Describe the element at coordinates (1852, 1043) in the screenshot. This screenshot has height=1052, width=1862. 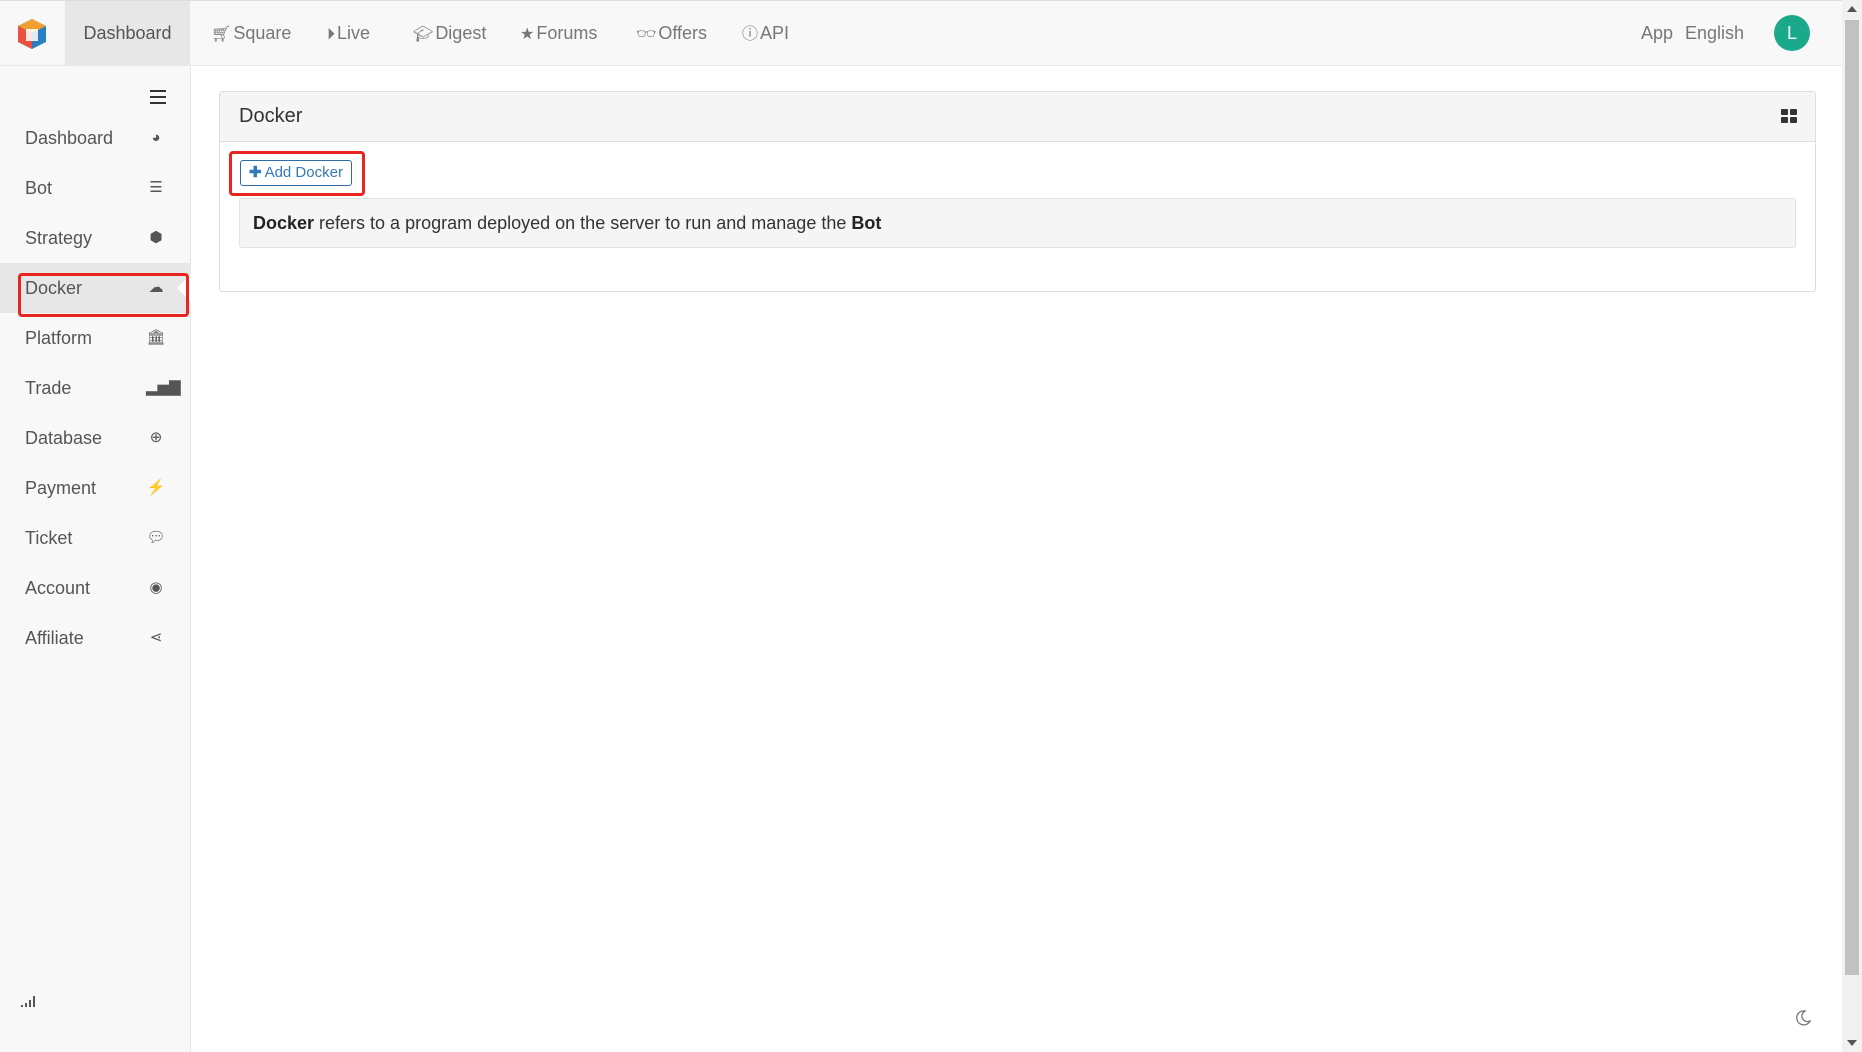
I see `scroll-down-icon` at that location.